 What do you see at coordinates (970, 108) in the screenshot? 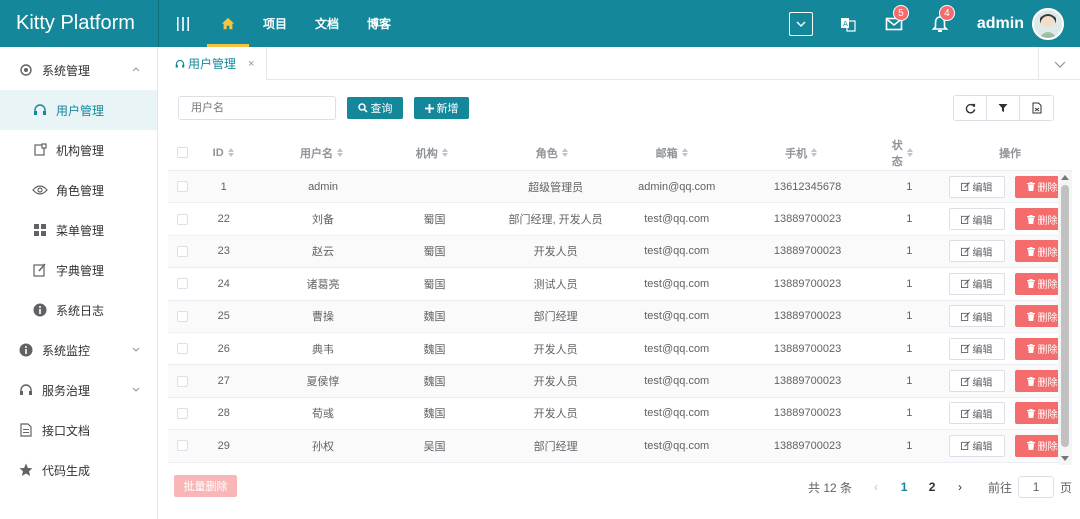
I see `refresh-button` at bounding box center [970, 108].